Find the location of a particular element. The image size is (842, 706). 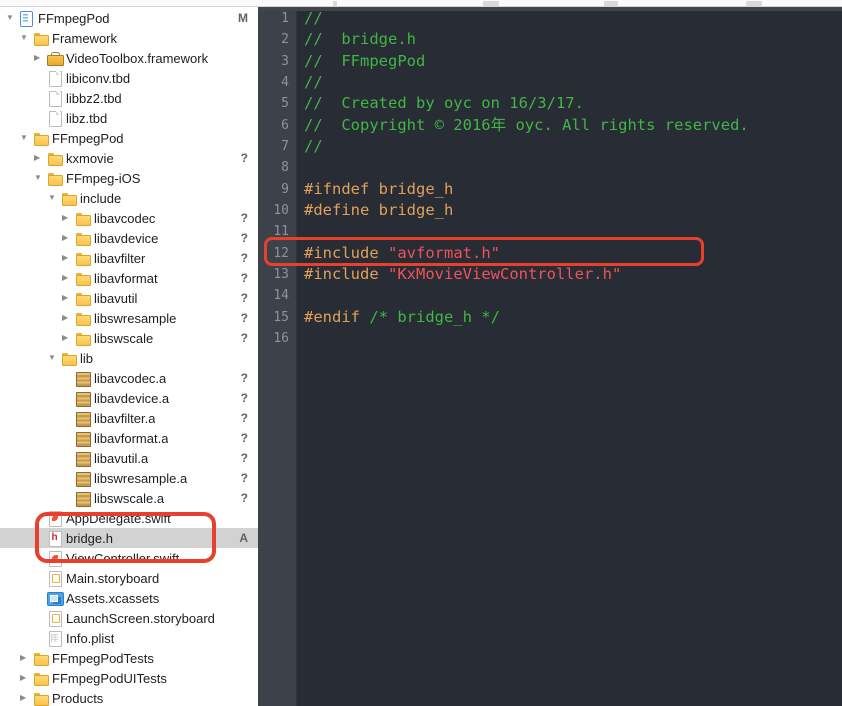

sidebar-item-viewcontroller-swift: ViewController.swift is located at coordinates (129, 558).